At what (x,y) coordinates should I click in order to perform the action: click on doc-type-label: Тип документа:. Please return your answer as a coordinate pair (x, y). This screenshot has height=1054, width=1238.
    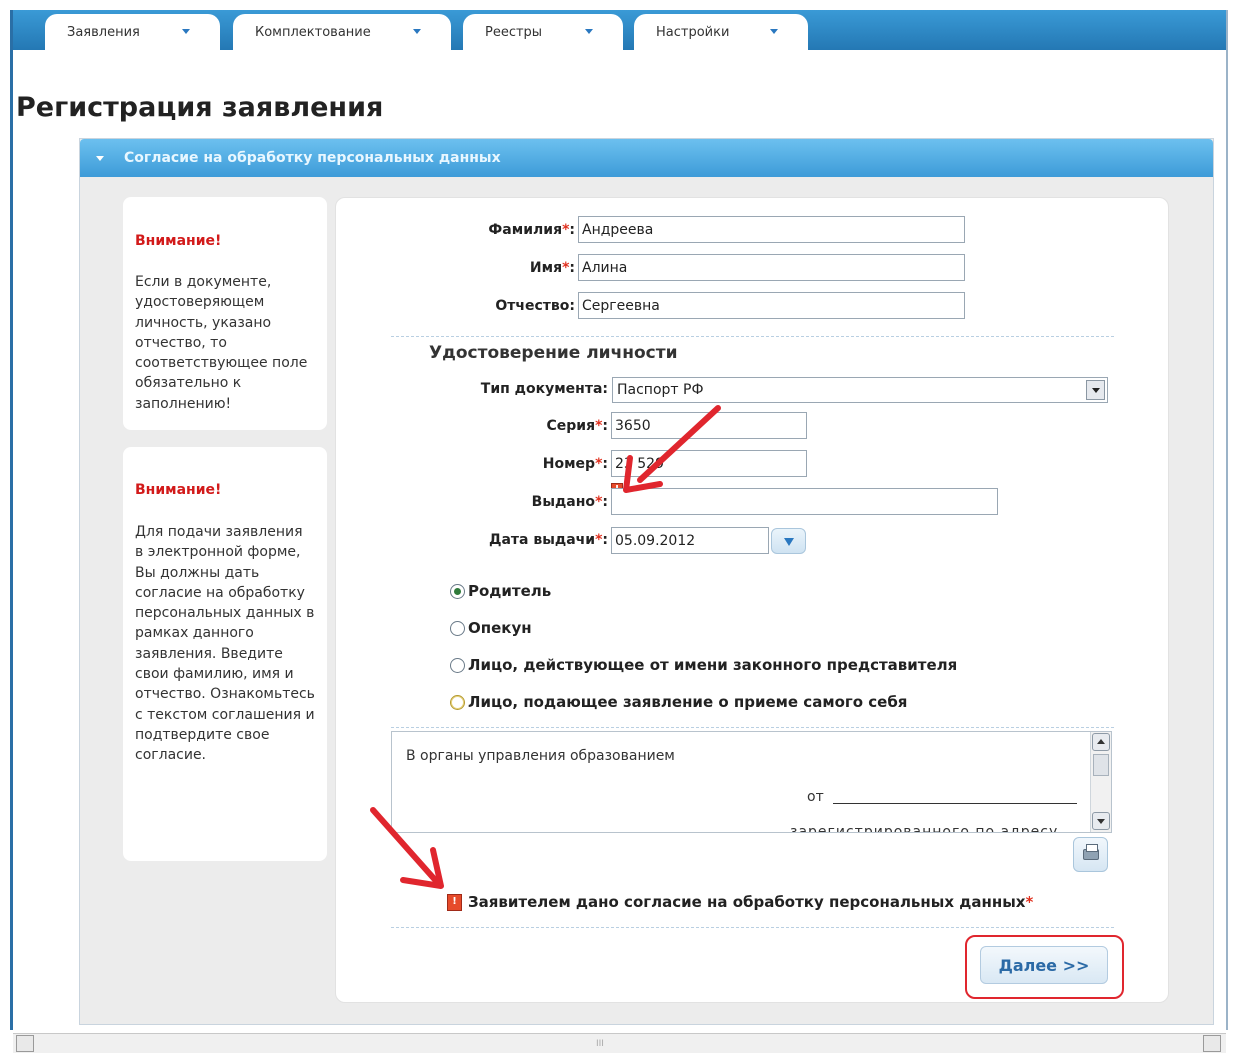
    Looking at the image, I should click on (544, 389).